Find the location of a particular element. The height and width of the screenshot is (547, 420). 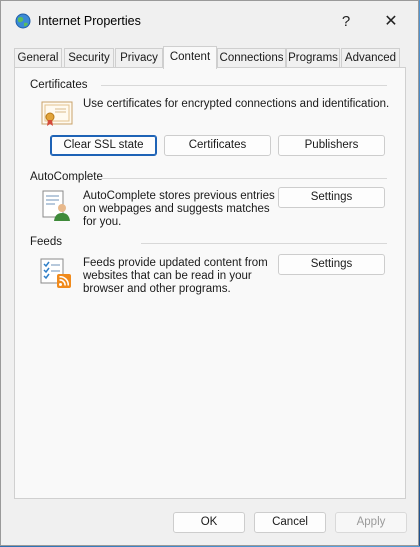

feeds-heading: Feeds is located at coordinates (46, 242).